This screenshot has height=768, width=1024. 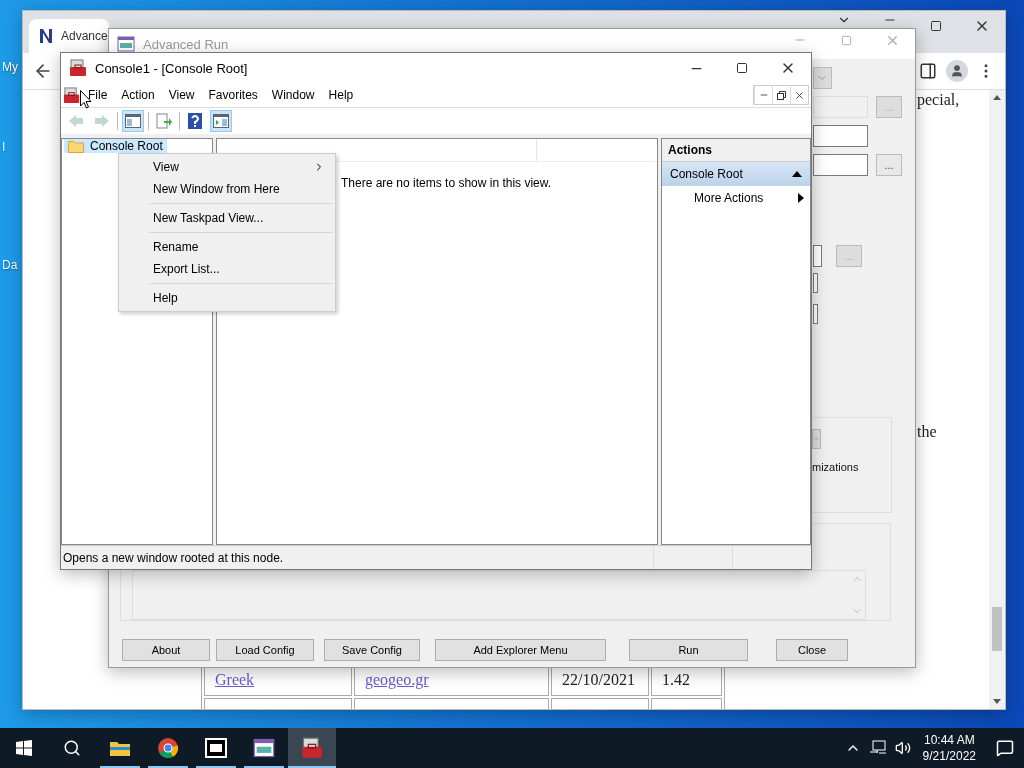 I want to click on dialog-button: Load Config, so click(x=265, y=650).